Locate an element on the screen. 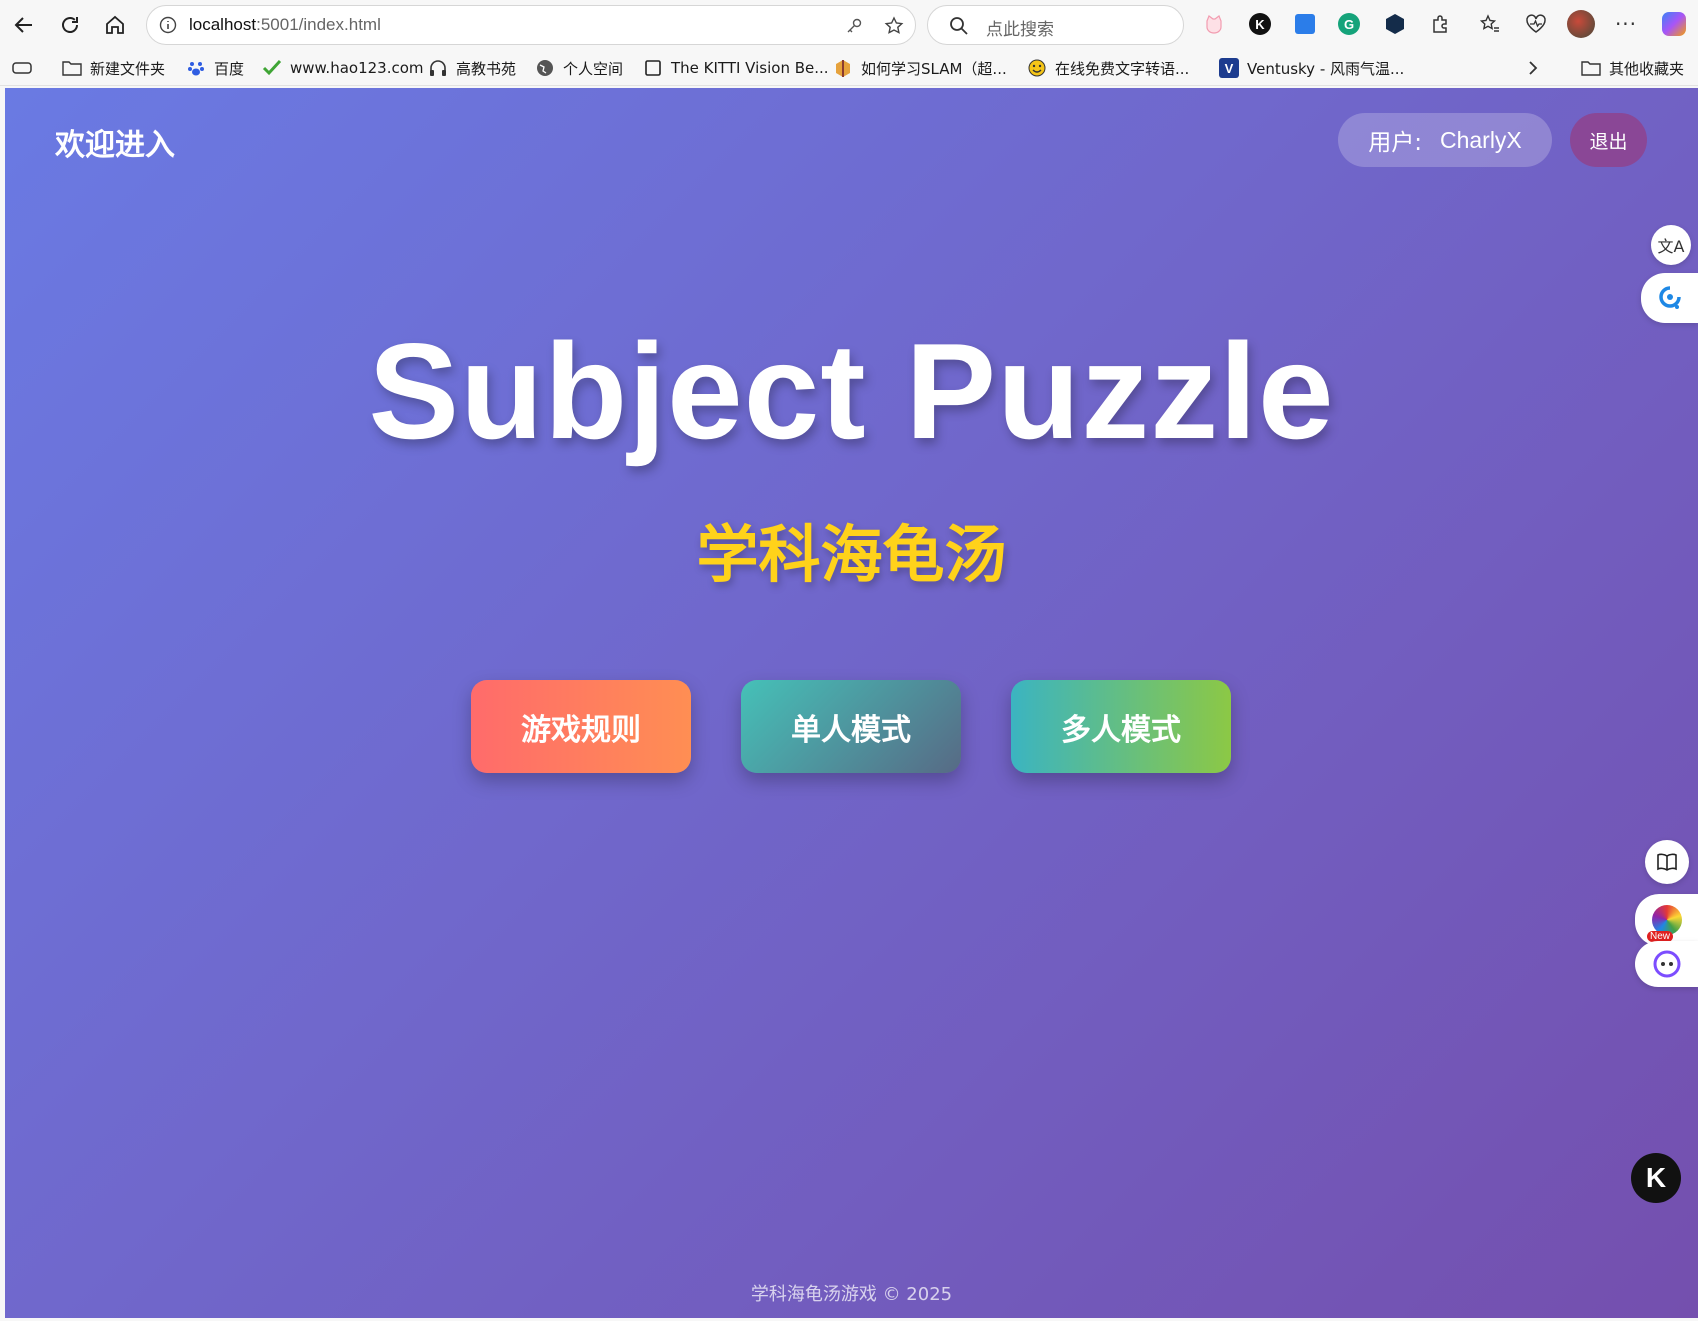 The width and height of the screenshot is (1698, 1321). hao123-icon is located at coordinates (272, 68).